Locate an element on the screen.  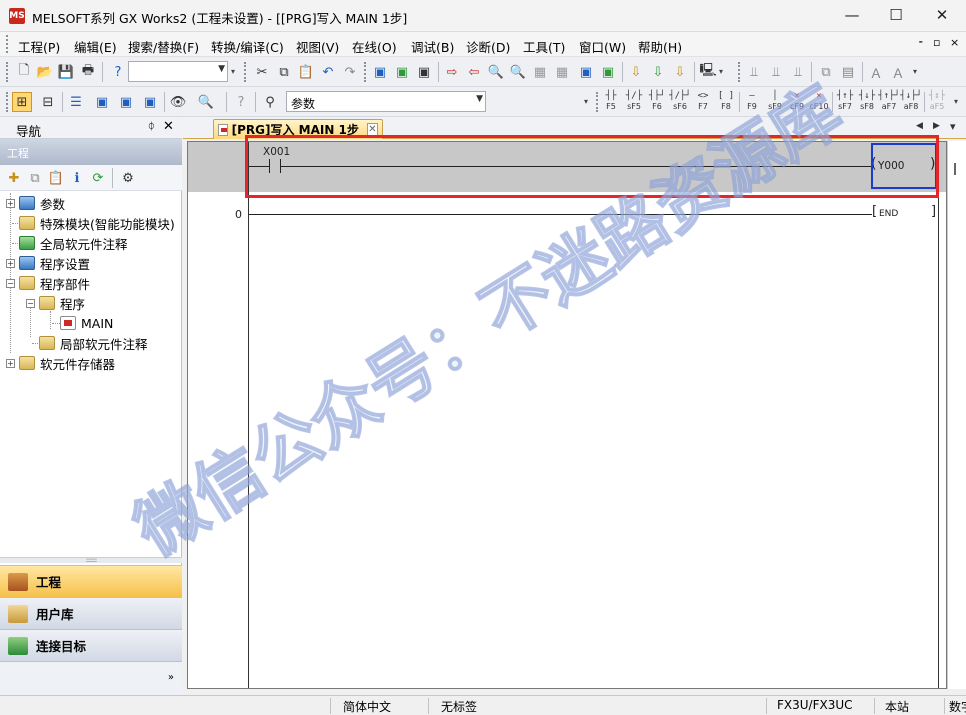
undo-icon: ↶ is located at coordinates (328, 72).